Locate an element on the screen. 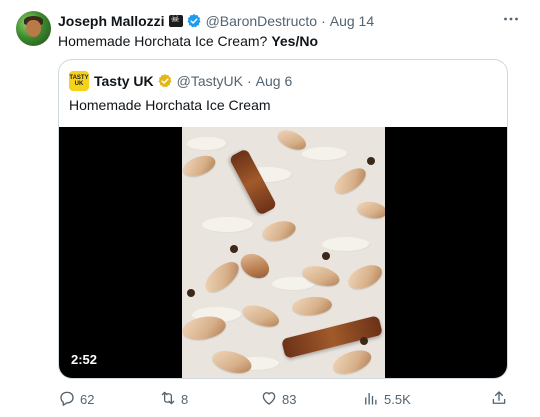 This screenshot has height=417, width=540. action-bar: 62 8 83 5.5K is located at coordinates (283, 399).